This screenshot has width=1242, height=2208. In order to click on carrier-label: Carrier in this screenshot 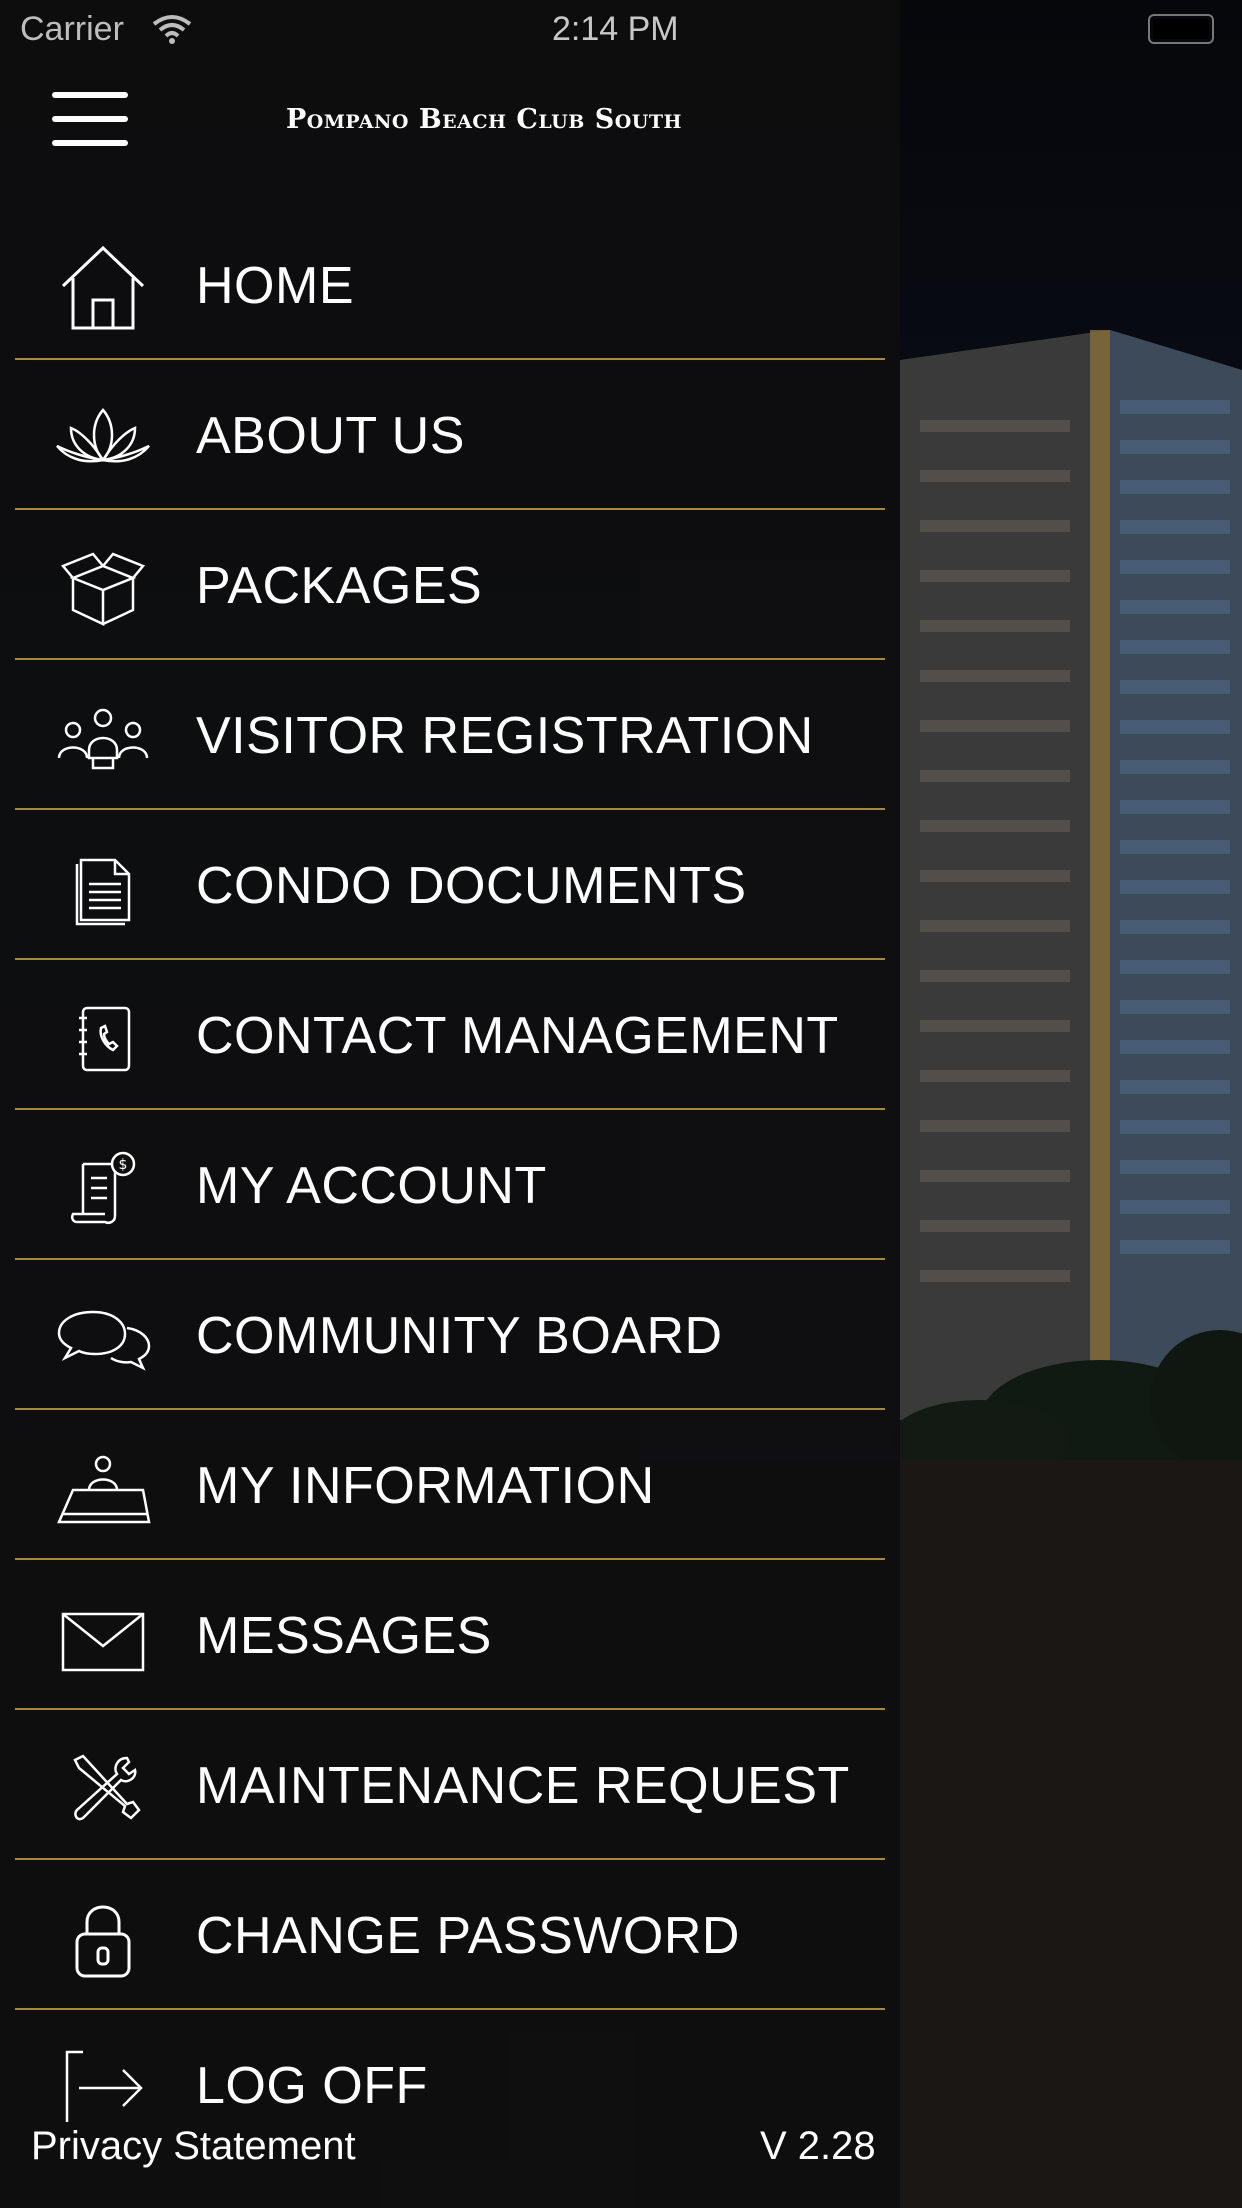, I will do `click(72, 29)`.